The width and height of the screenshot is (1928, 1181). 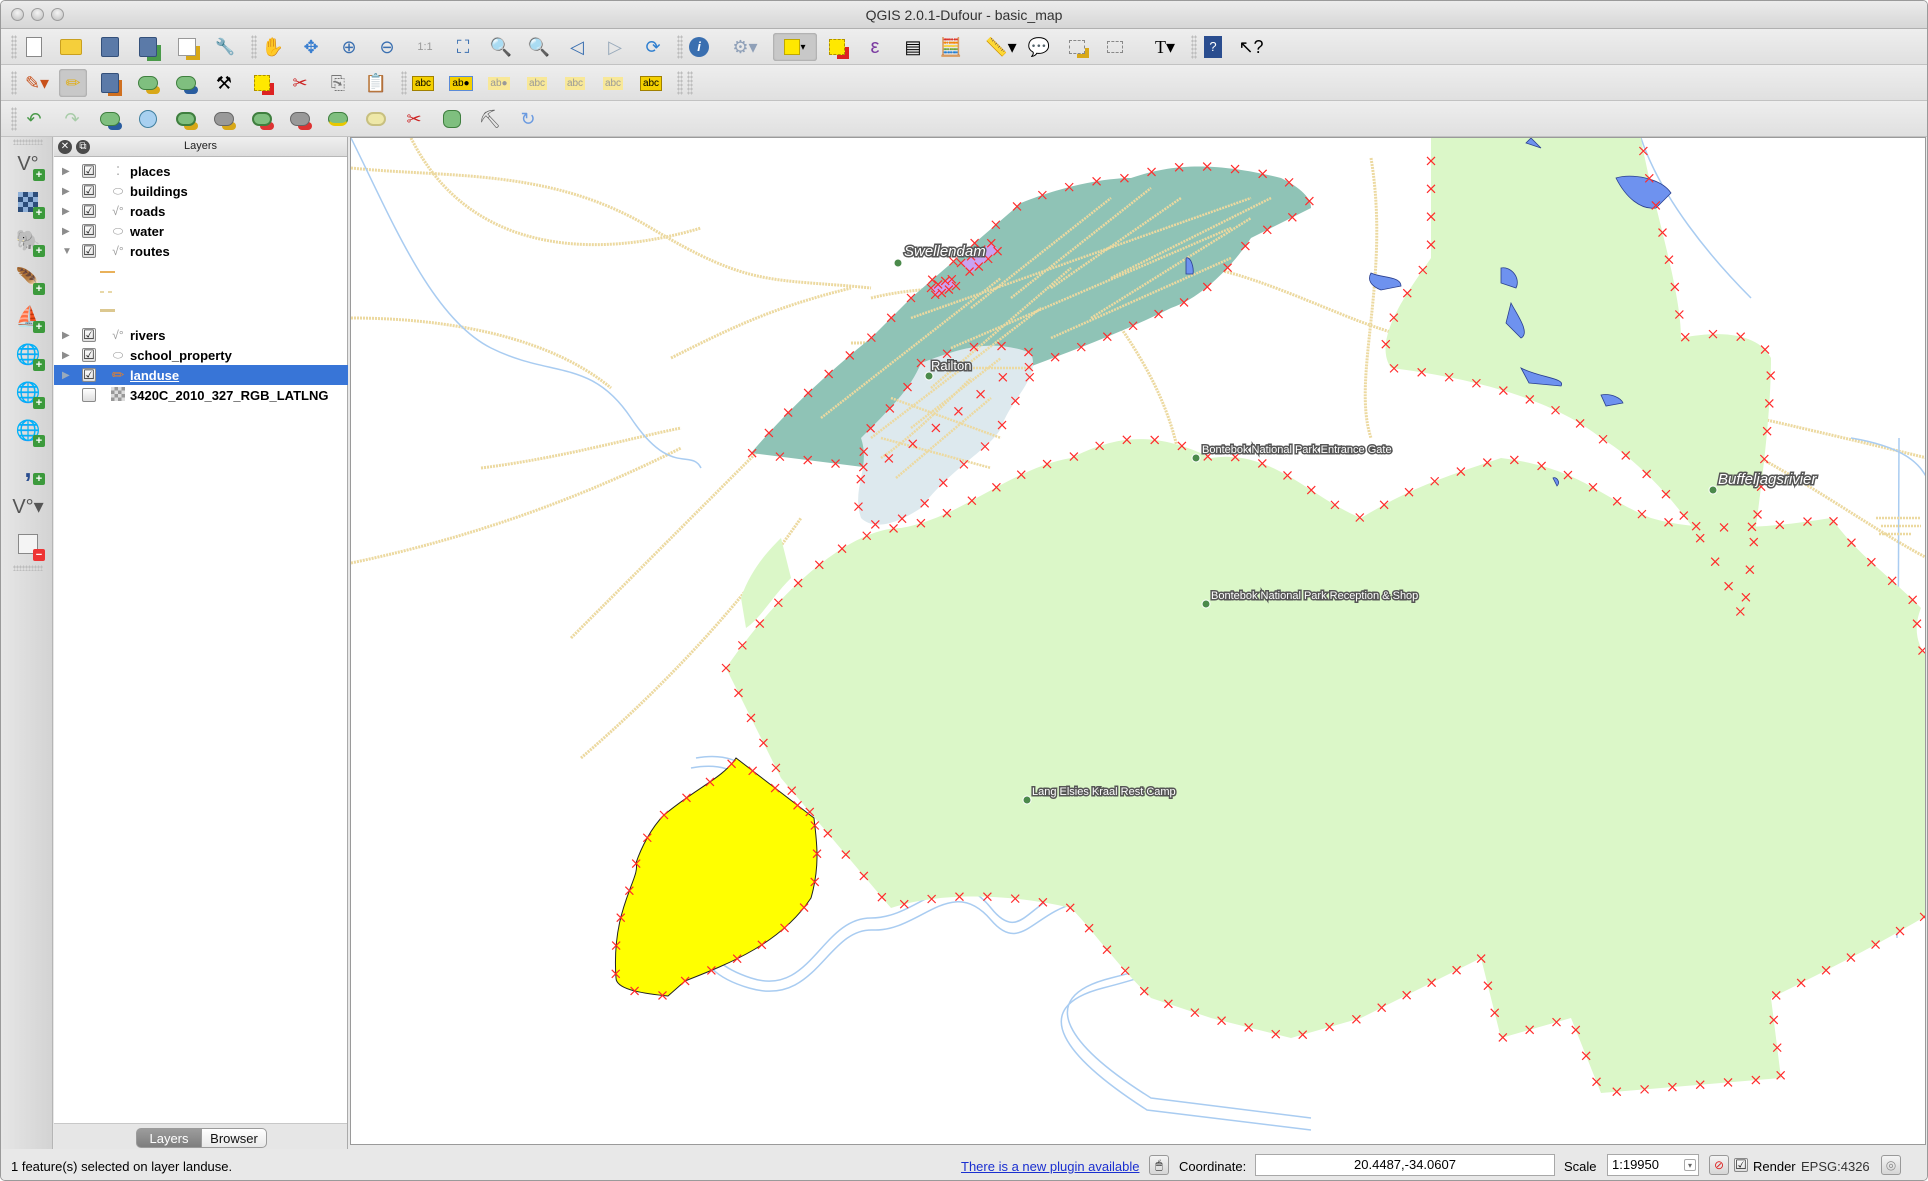 What do you see at coordinates (187, 47) in the screenshot?
I see `new-print-composer-button` at bounding box center [187, 47].